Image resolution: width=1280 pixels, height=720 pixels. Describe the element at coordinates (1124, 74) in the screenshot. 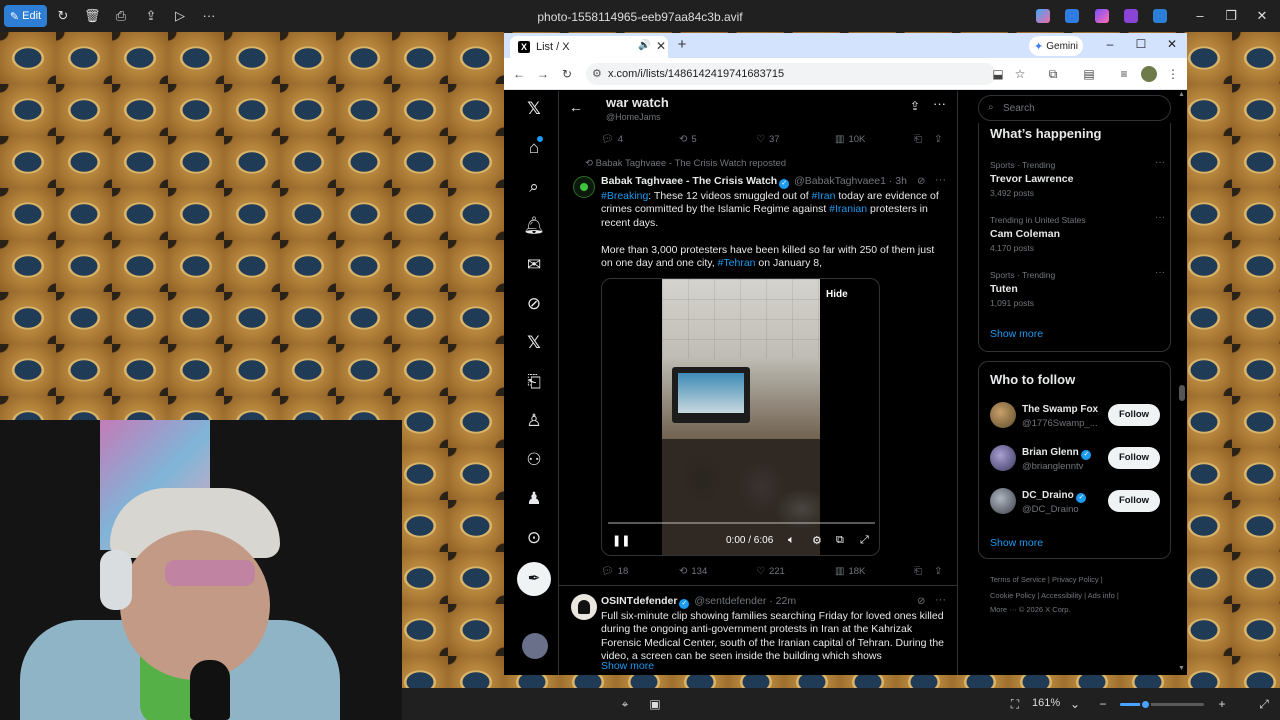

I see `media-controls-icon: ≡` at that location.